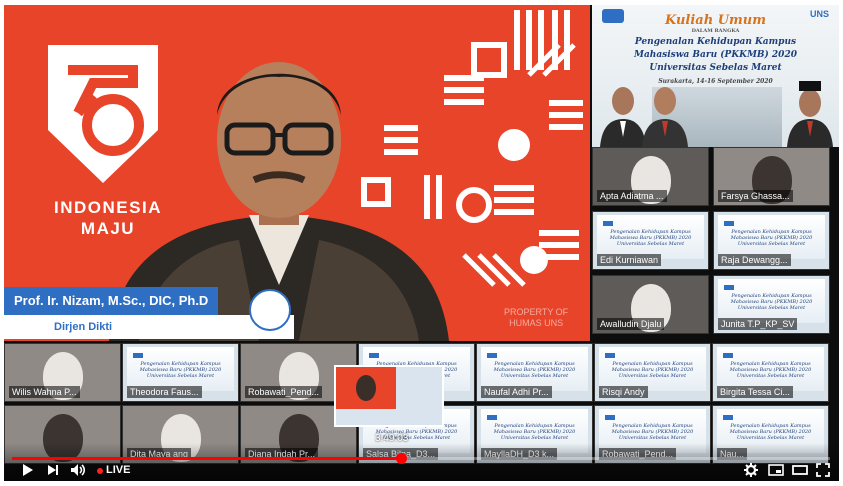 The image size is (843, 486). What do you see at coordinates (401, 458) in the screenshot?
I see `progress-scrubber` at bounding box center [401, 458].